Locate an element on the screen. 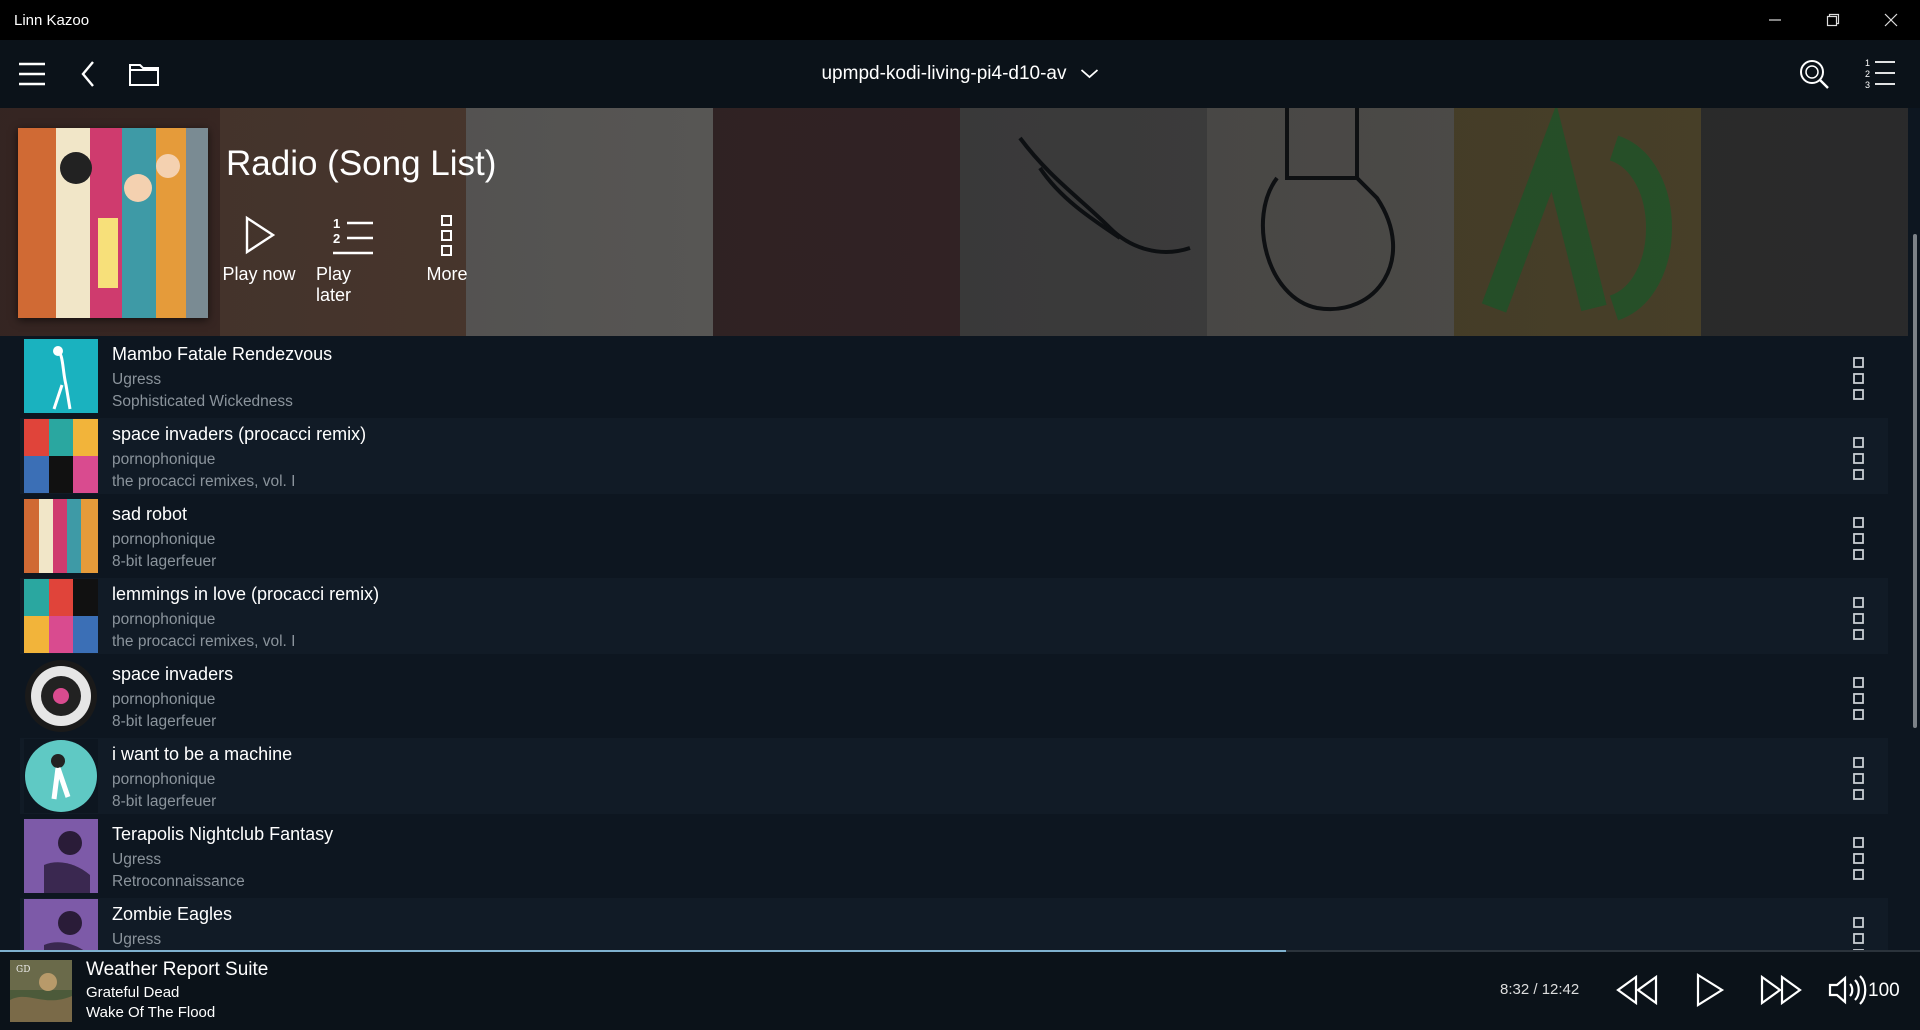 The width and height of the screenshot is (1920, 1030). close-button is located at coordinates (1891, 20).